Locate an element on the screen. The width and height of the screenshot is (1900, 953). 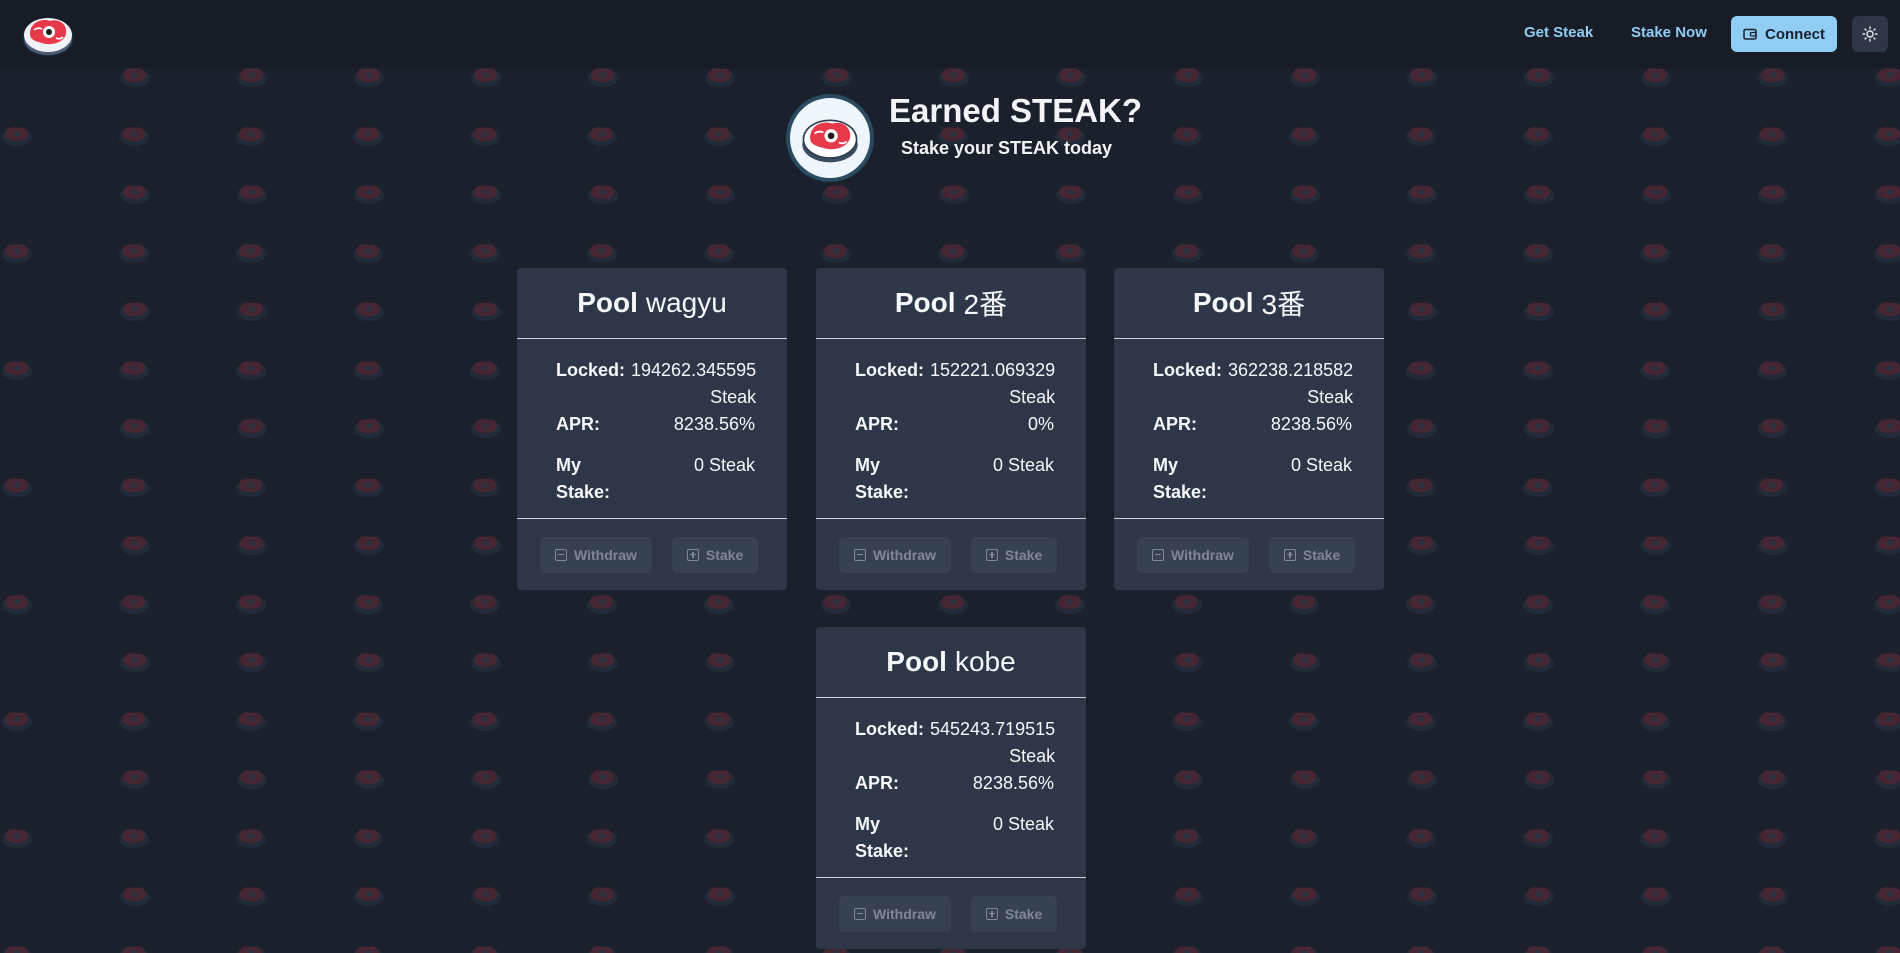
my-stake-value: 0 Steak is located at coordinates (1321, 465).